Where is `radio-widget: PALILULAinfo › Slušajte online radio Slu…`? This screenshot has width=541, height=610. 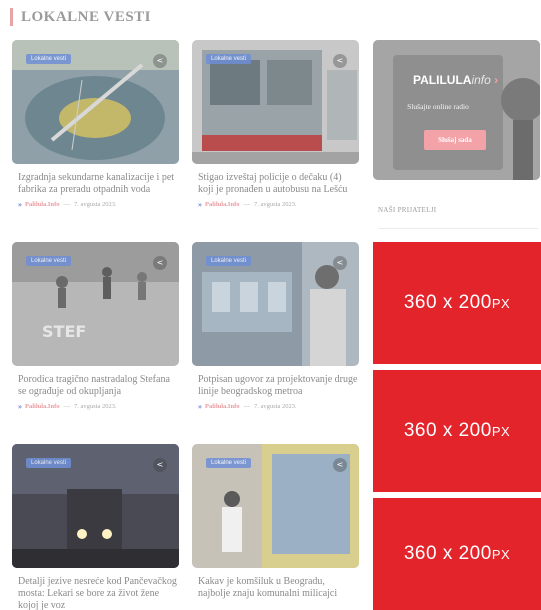 radio-widget: PALILULAinfo › Slušajte online radio Slu… is located at coordinates (456, 110).